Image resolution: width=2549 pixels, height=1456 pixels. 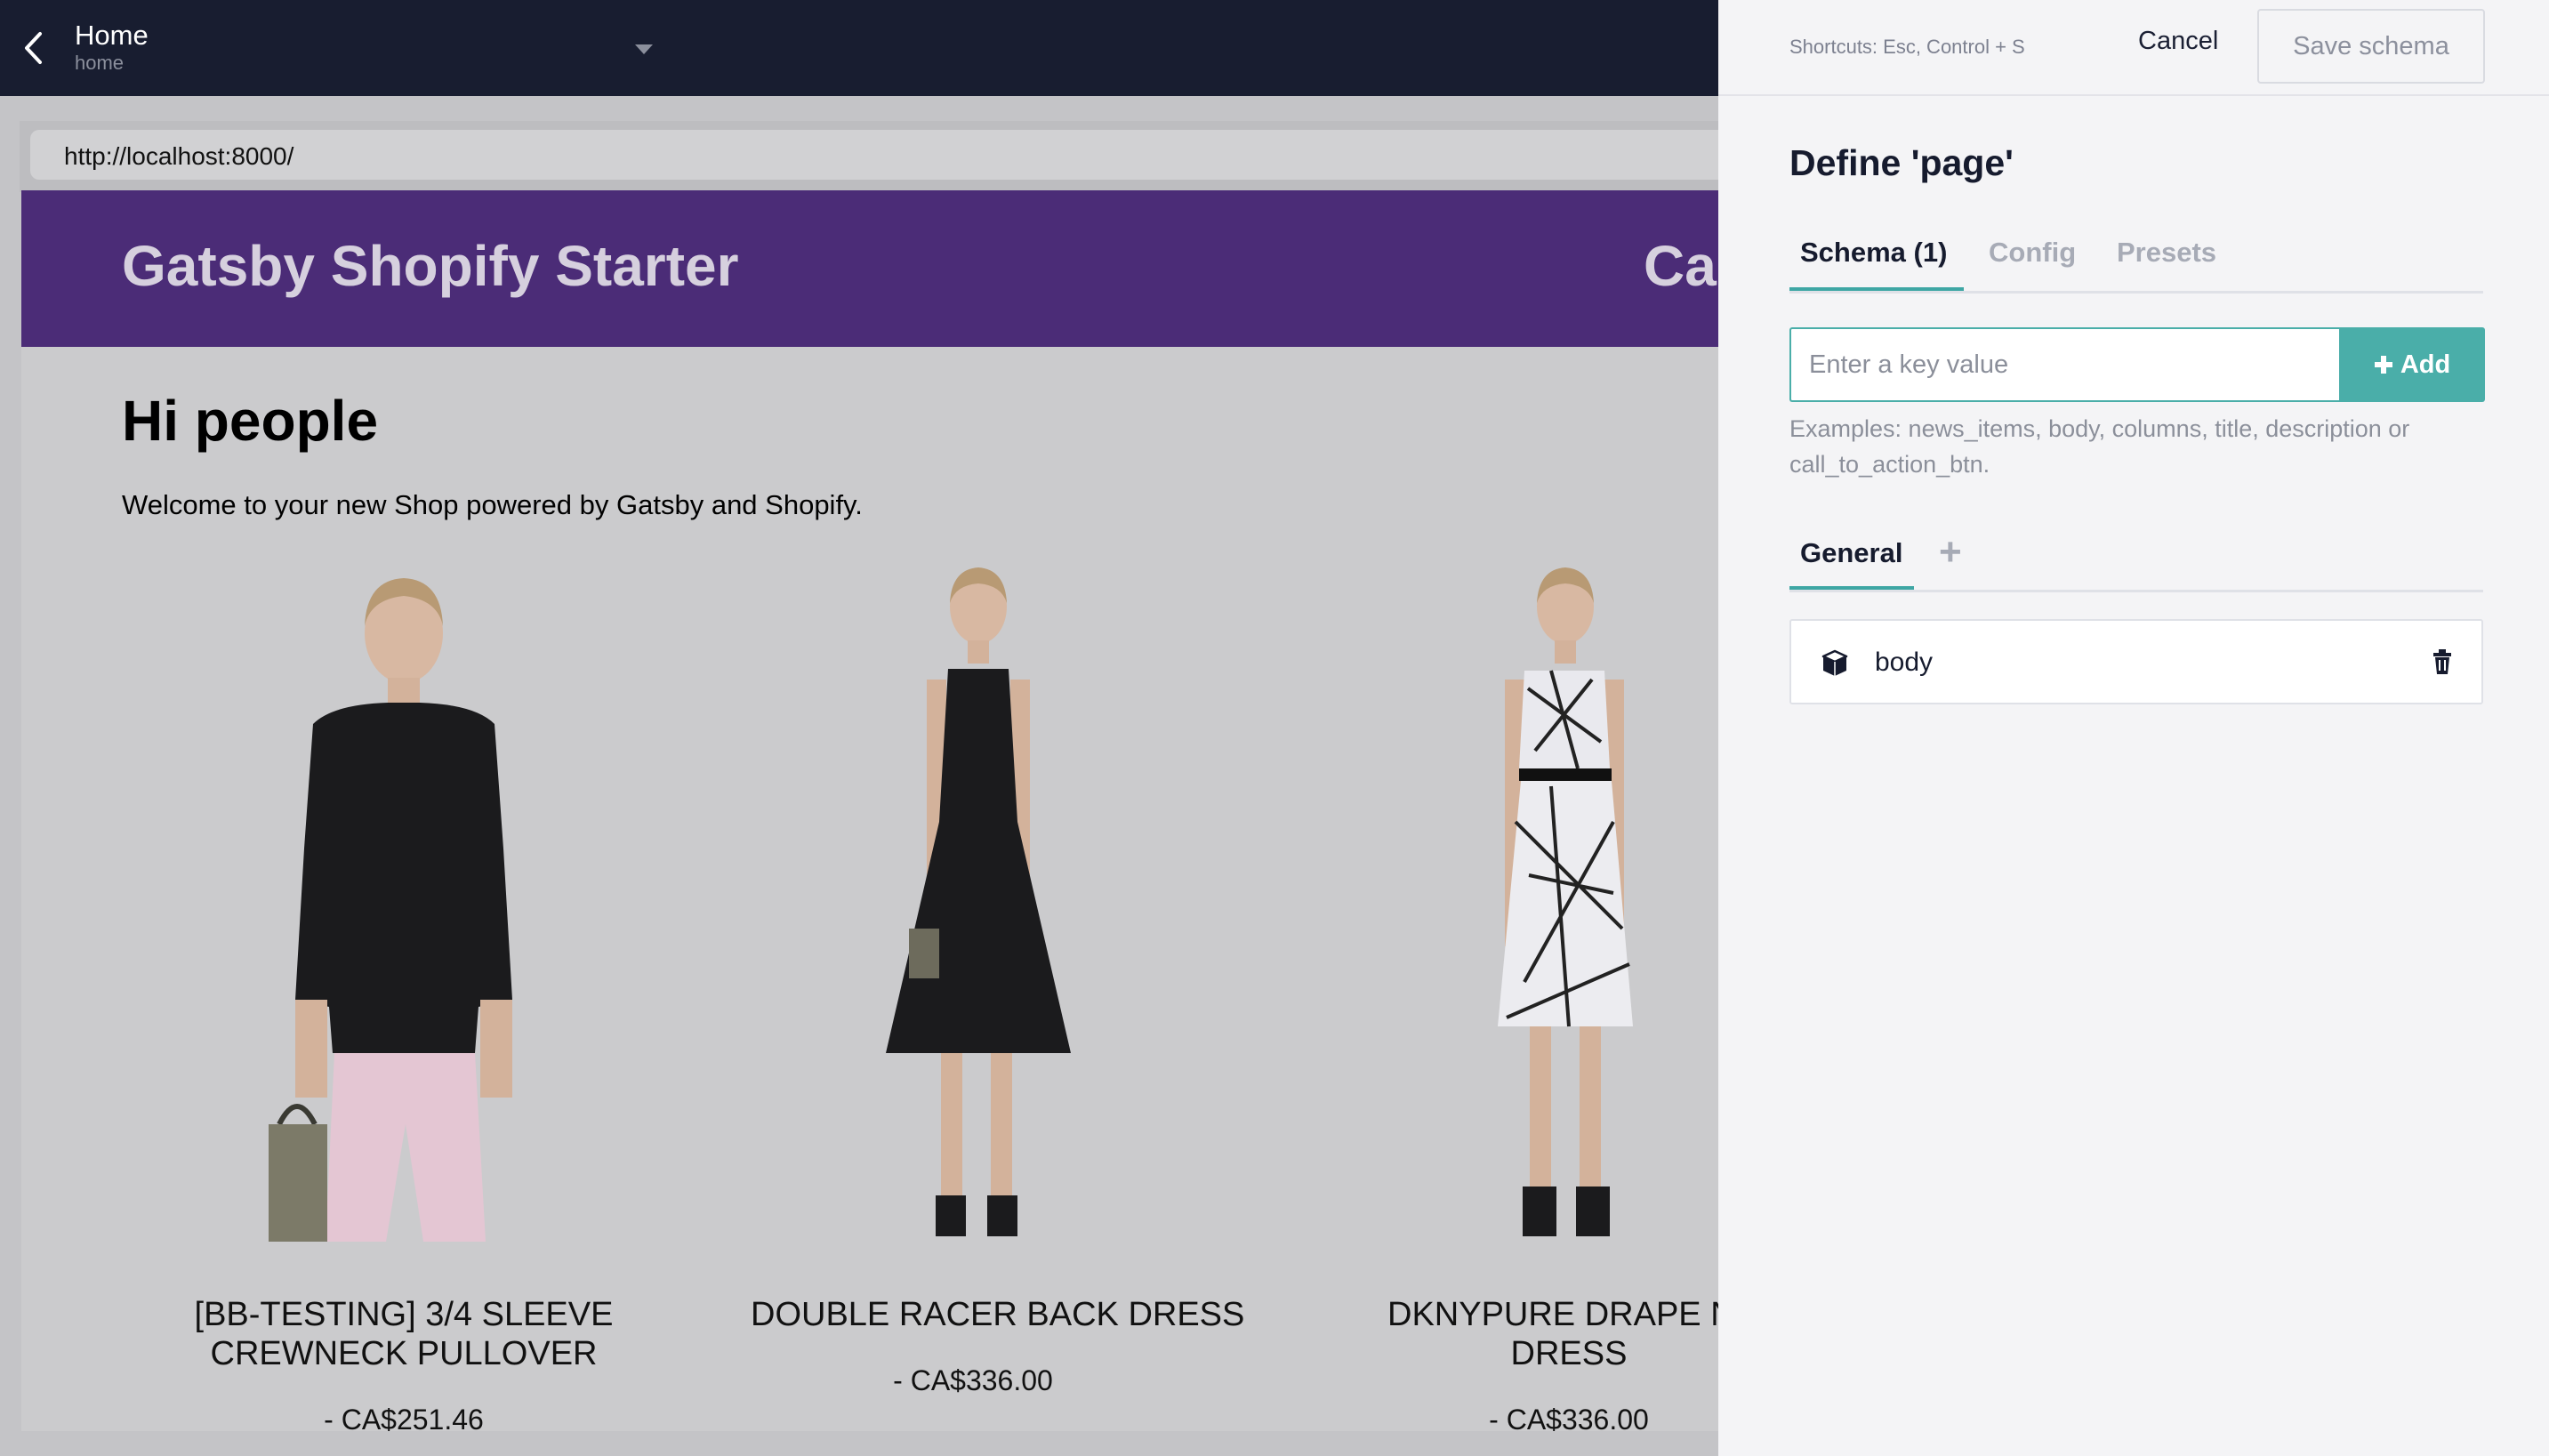 What do you see at coordinates (250, 421) in the screenshot?
I see `hero-heading: Hi people` at bounding box center [250, 421].